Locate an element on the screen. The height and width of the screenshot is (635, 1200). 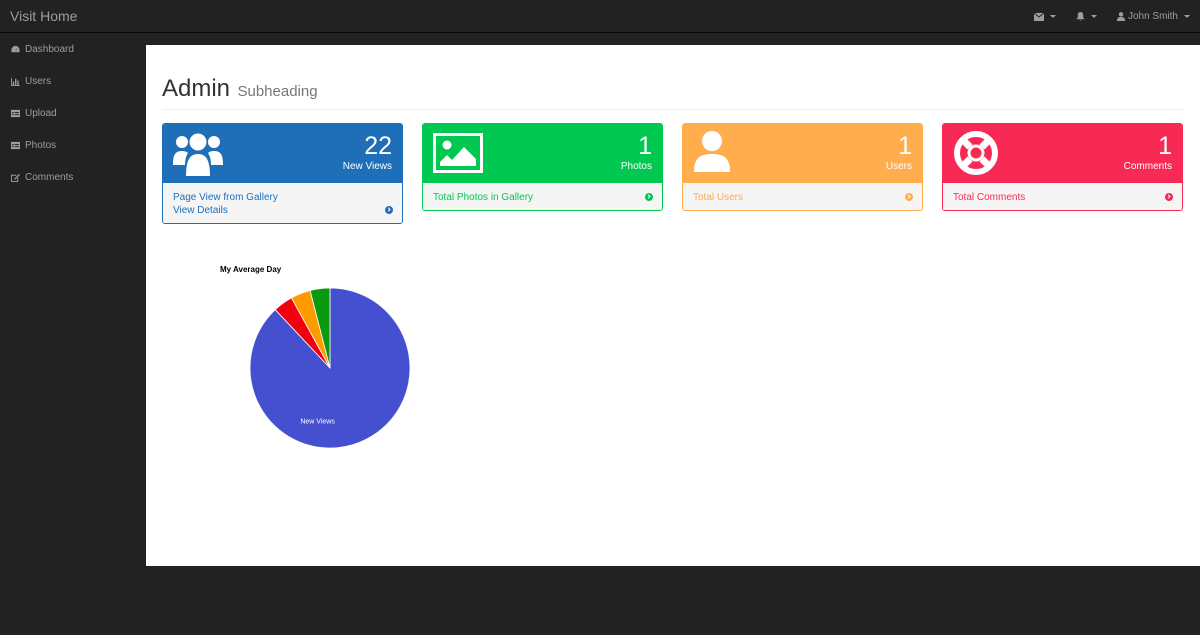
panel-footer-text: Total Photos in Gallery is located at coordinates (532, 197).